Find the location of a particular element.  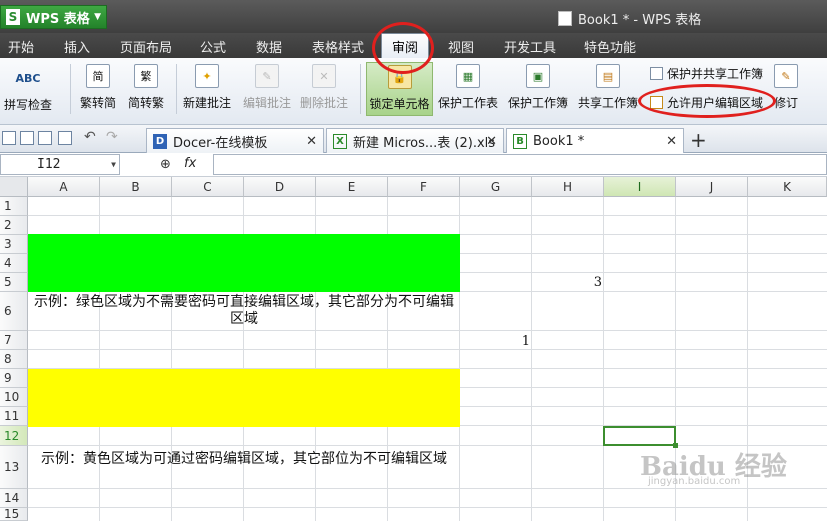

row-header-7: 7 is located at coordinates (14, 340).